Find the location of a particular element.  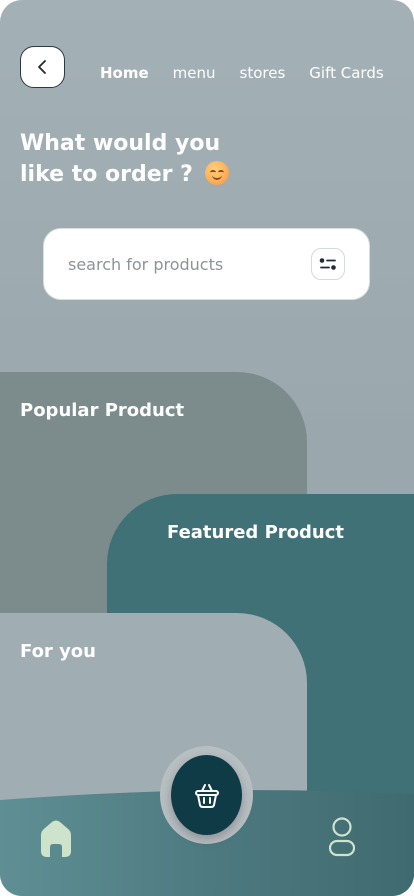

chevron-left-icon is located at coordinates (41, 67).